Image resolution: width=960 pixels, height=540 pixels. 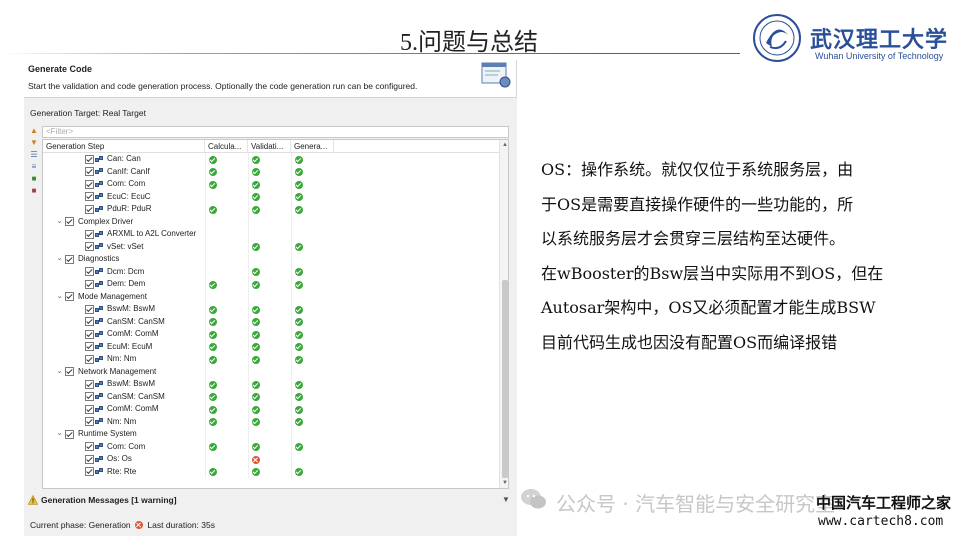 I want to click on tree-scrollbar: ▲ ▼, so click(x=503, y=314).